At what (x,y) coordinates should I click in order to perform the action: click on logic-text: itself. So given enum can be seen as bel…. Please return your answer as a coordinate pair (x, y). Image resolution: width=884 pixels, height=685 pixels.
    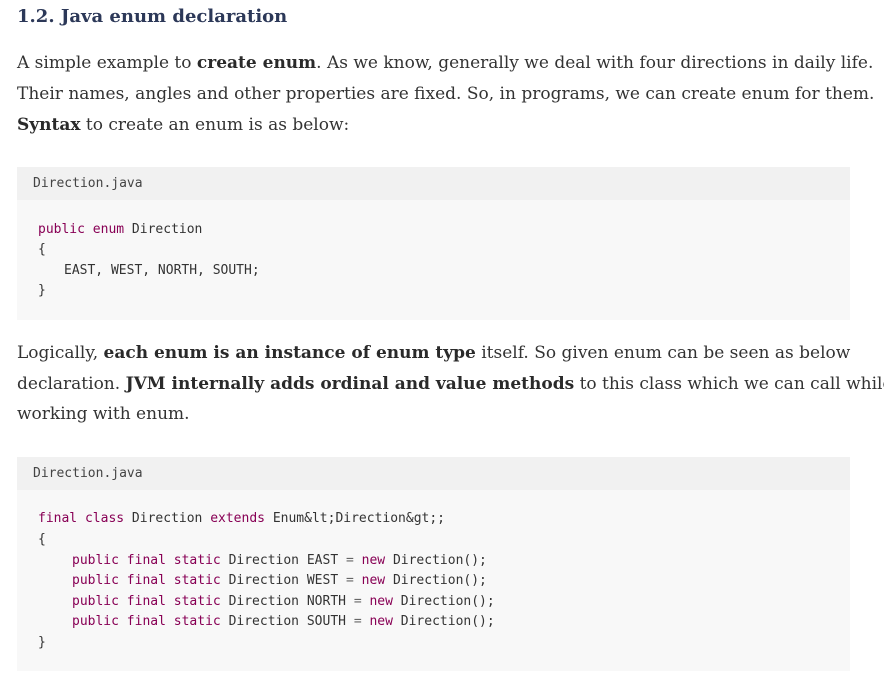
    Looking at the image, I should click on (663, 353).